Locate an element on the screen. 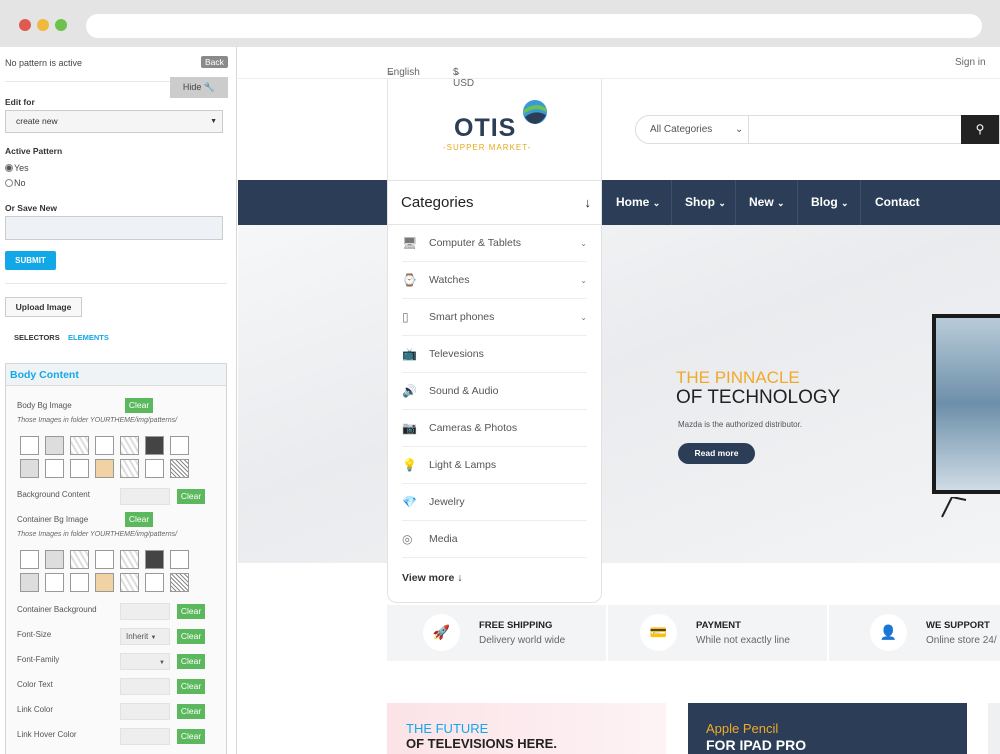  arrow-down-icon: ↓ is located at coordinates (460, 578).